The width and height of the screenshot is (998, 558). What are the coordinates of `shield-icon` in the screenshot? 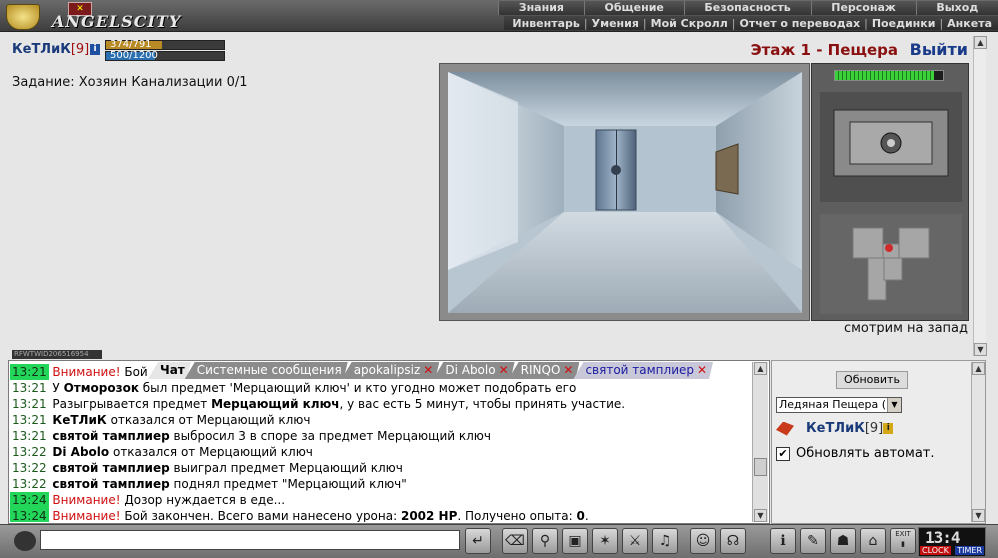 It's located at (23, 17).